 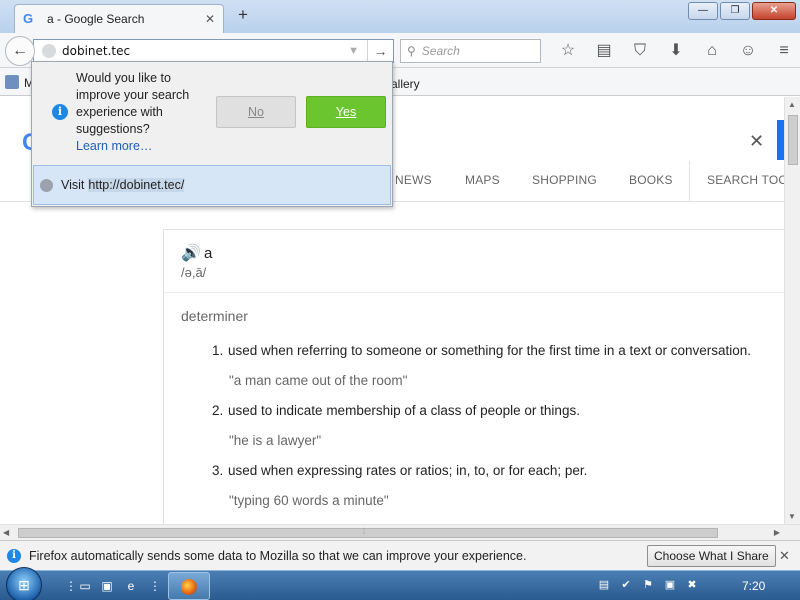 What do you see at coordinates (748, 51) in the screenshot?
I see `hello-icon: ☺` at bounding box center [748, 51].